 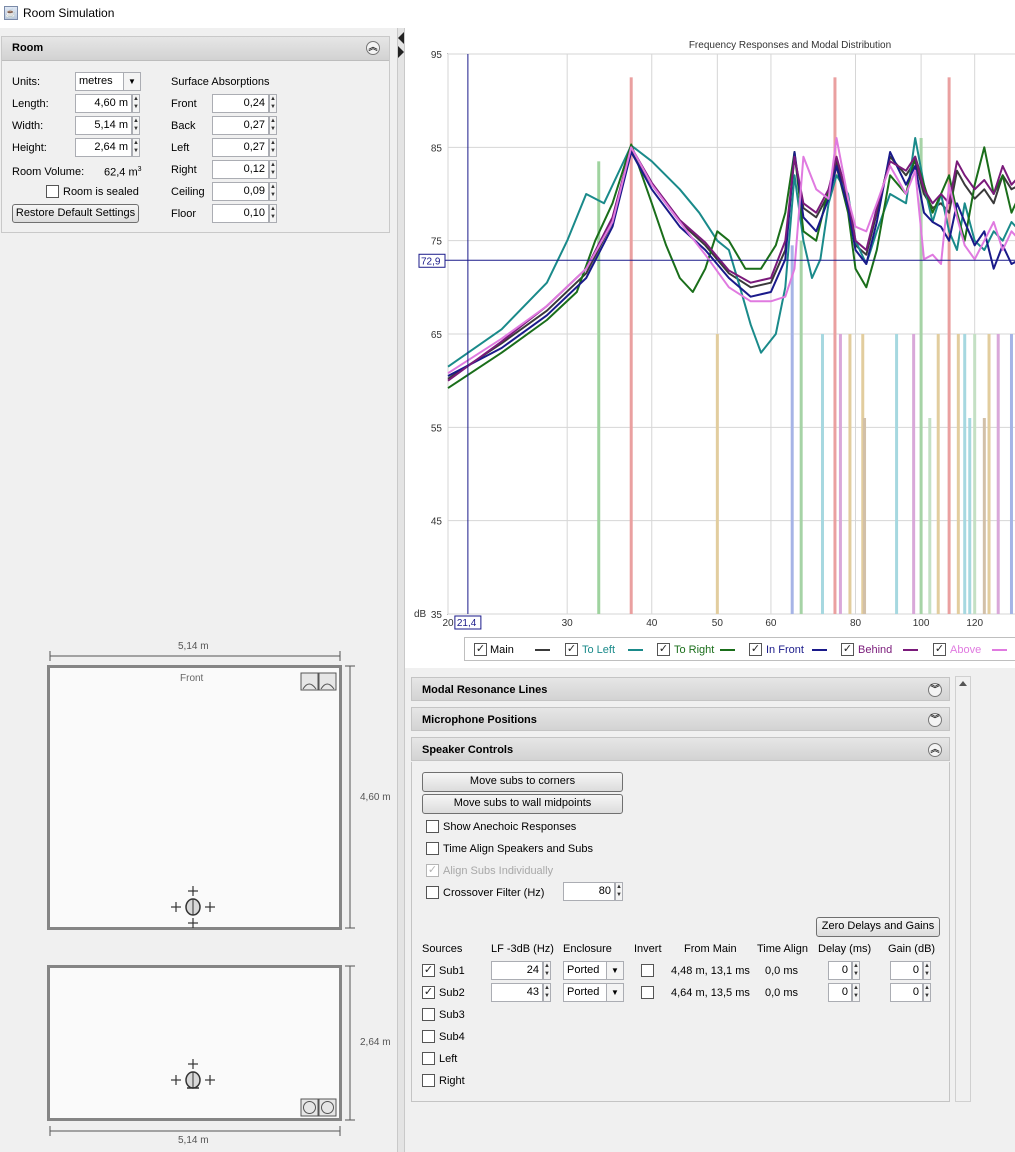 What do you see at coordinates (480, 649) in the screenshot?
I see `legend-main-checkbox: ✓` at bounding box center [480, 649].